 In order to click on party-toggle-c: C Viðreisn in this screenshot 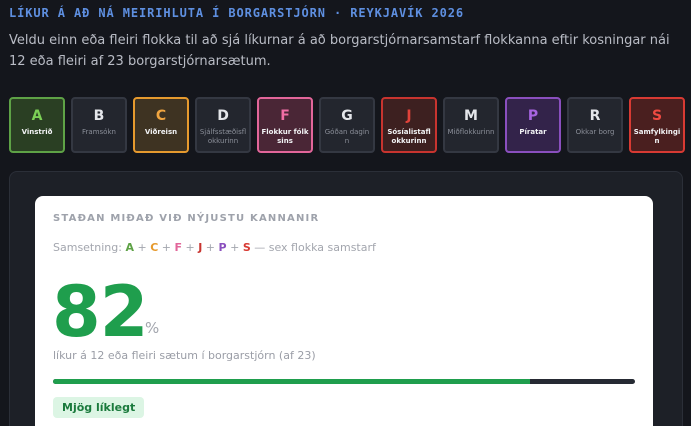, I will do `click(161, 125)`.